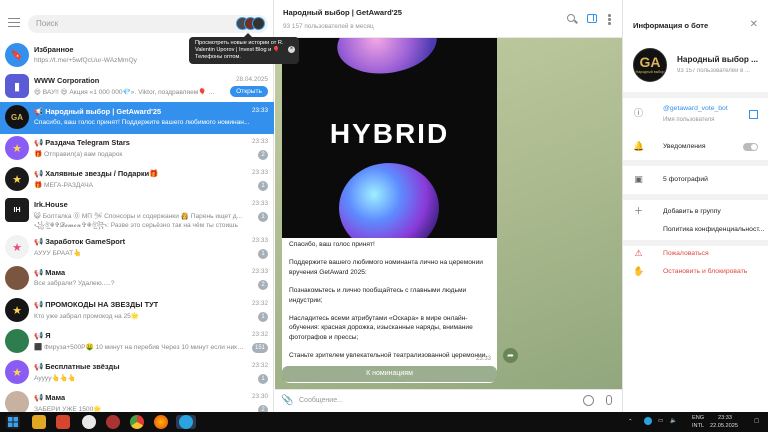 The width and height of the screenshot is (768, 432). What do you see at coordinates (291, 49) in the screenshot?
I see `close-icon: ×` at bounding box center [291, 49].